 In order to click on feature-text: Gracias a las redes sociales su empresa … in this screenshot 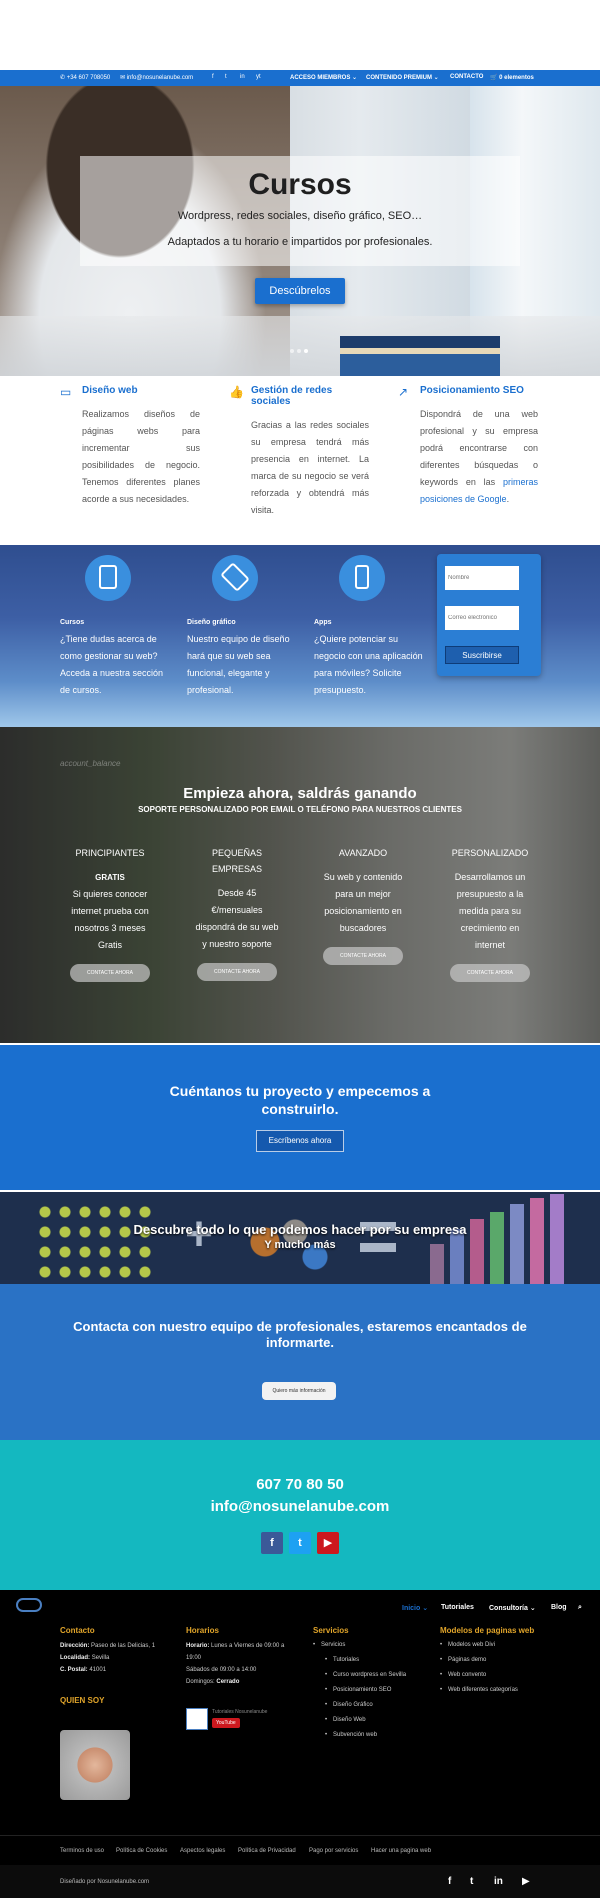, I will do `click(310, 467)`.